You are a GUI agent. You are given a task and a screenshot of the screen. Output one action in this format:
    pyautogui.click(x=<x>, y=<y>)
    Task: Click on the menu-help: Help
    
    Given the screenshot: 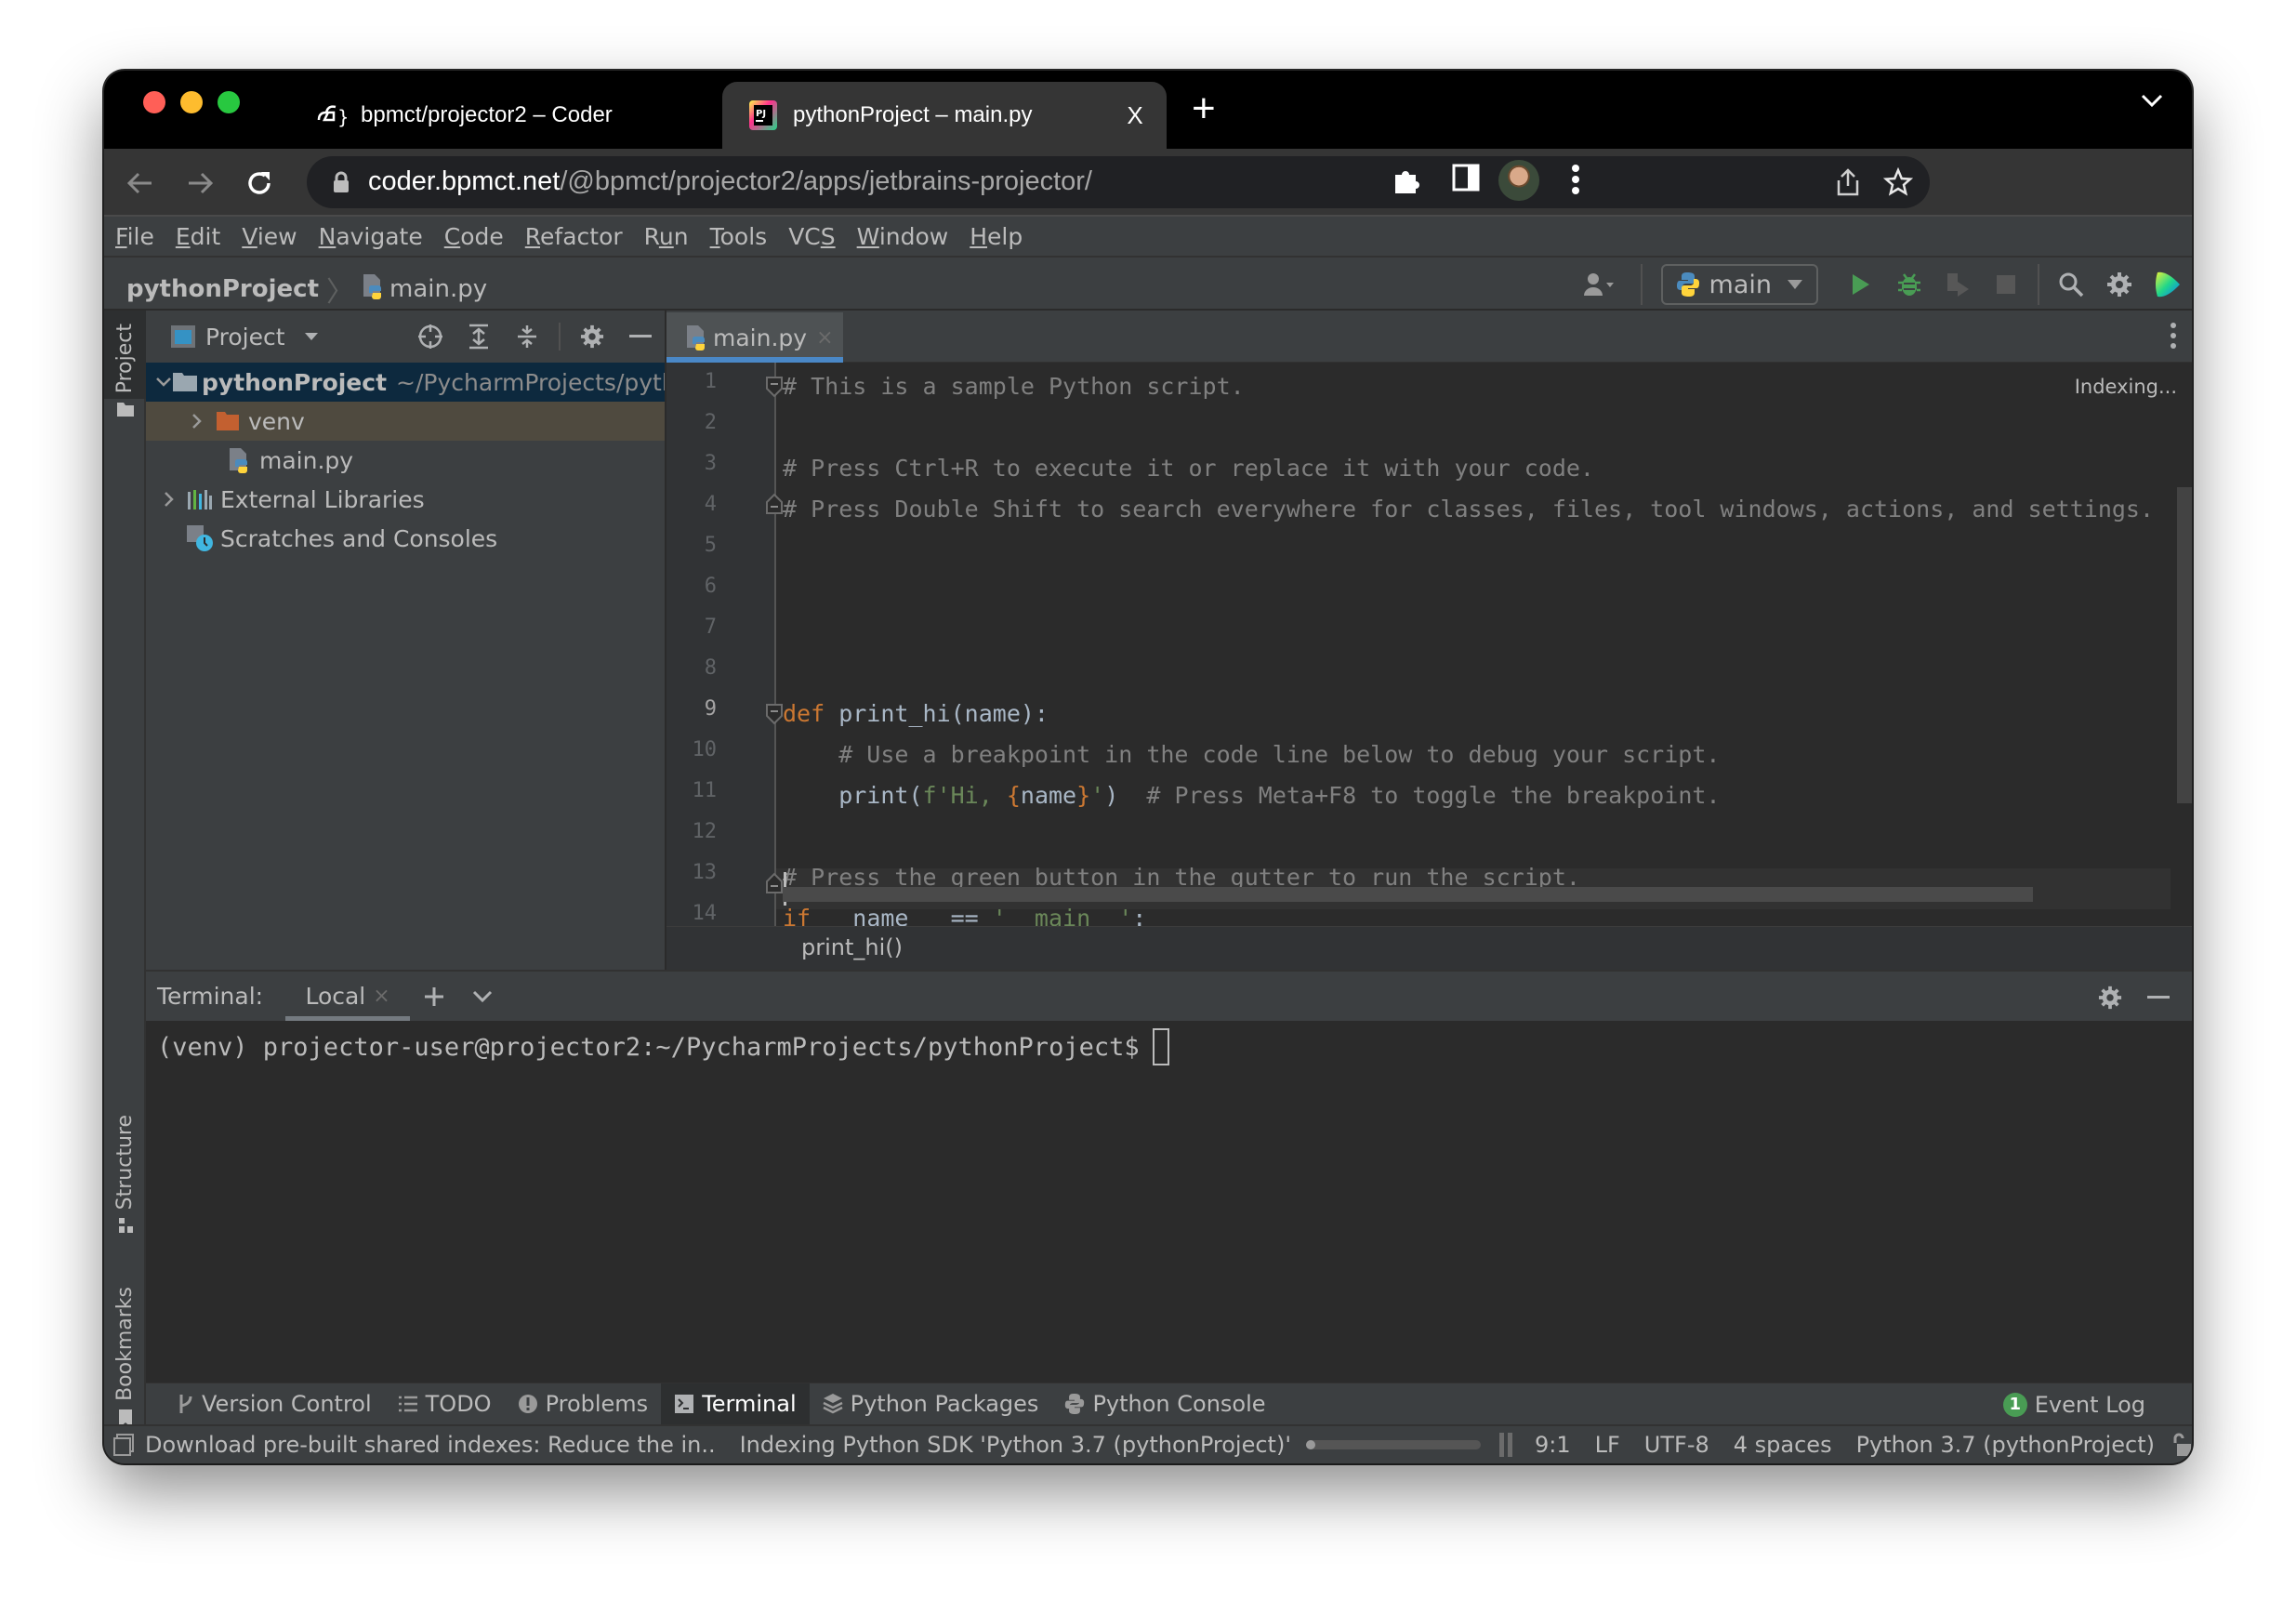 What is the action you would take?
    pyautogui.click(x=996, y=237)
    